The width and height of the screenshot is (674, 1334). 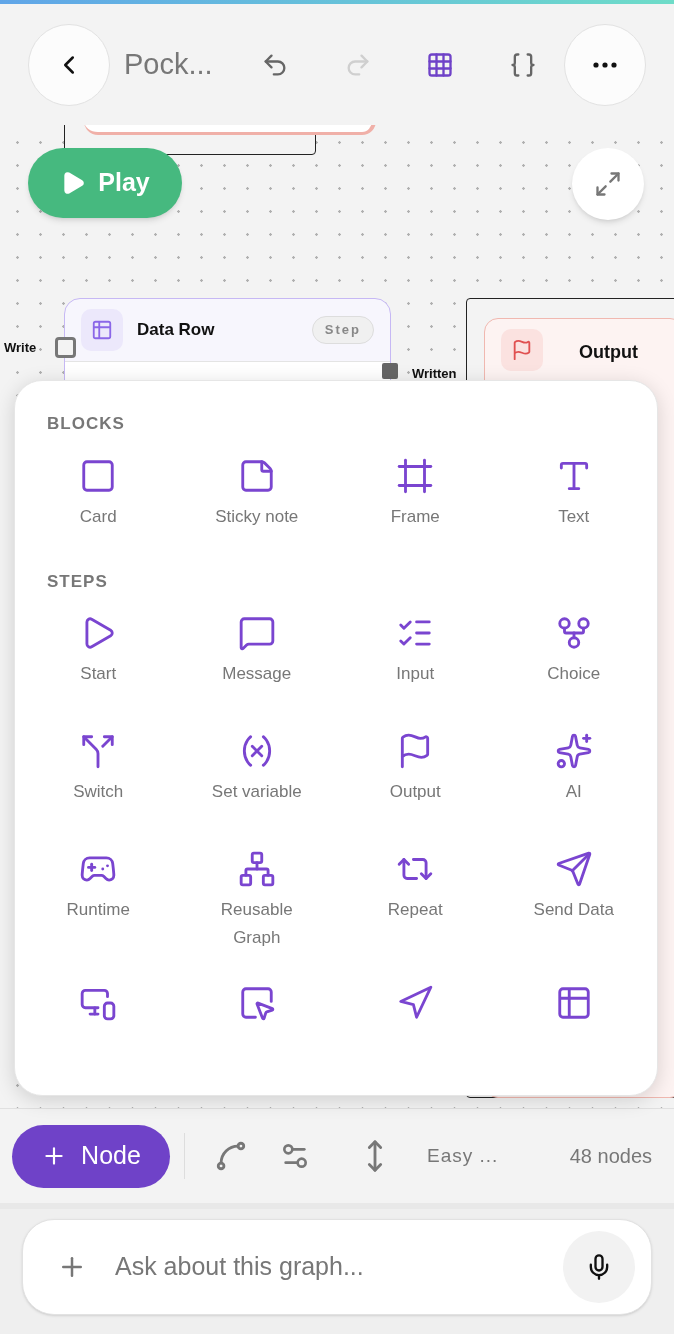 What do you see at coordinates (415, 901) in the screenshot?
I see `palette-item: Repeat` at bounding box center [415, 901].